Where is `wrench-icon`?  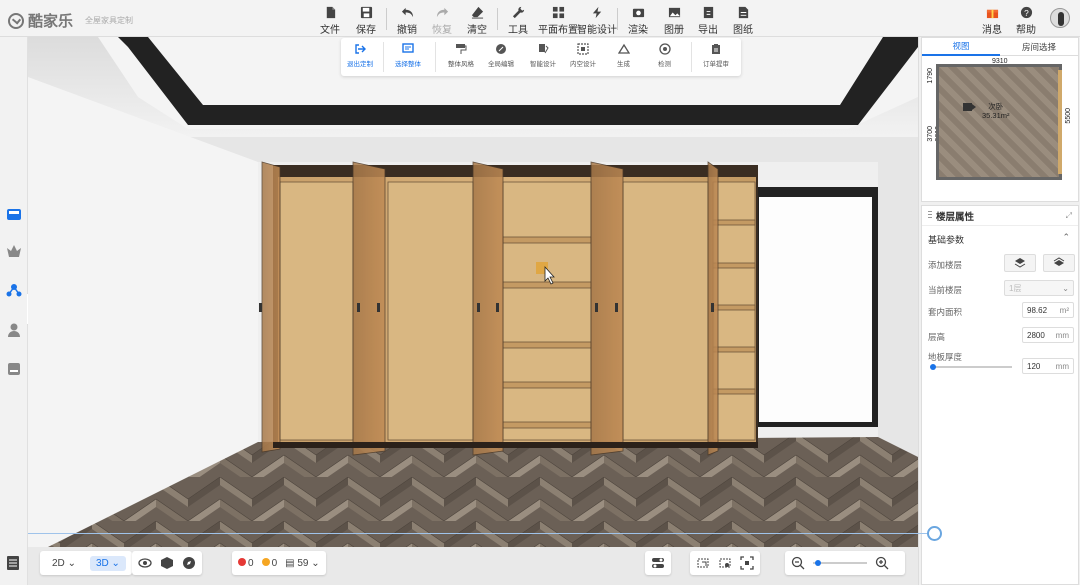
wrench-icon is located at coordinates (518, 12).